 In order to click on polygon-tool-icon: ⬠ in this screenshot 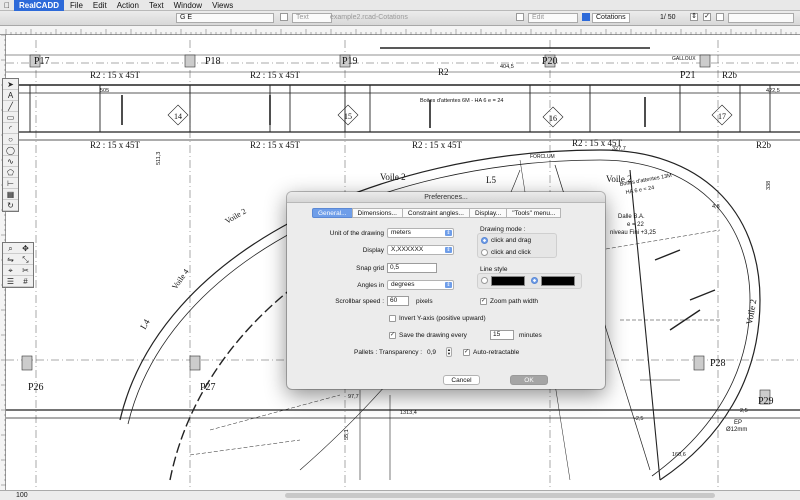, I will do `click(10, 172)`.